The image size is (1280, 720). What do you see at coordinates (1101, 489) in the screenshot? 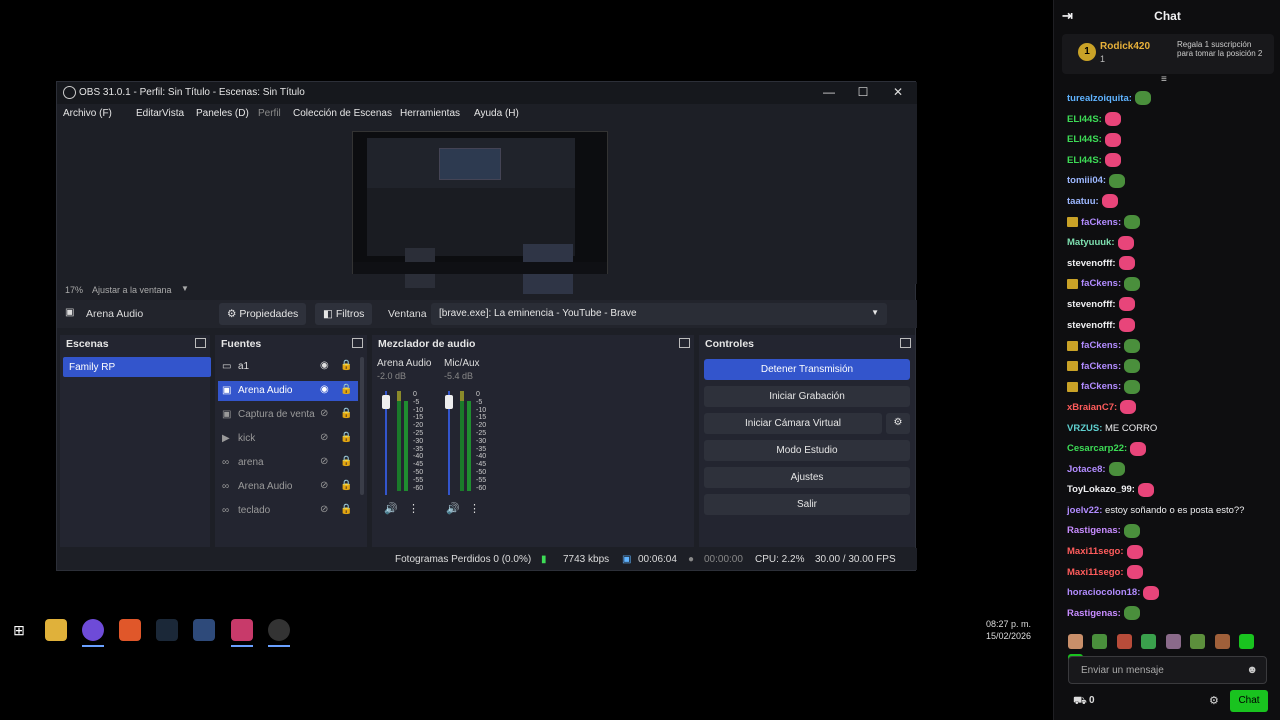
I see `chat-username: ToyLokazo_99:` at bounding box center [1101, 489].